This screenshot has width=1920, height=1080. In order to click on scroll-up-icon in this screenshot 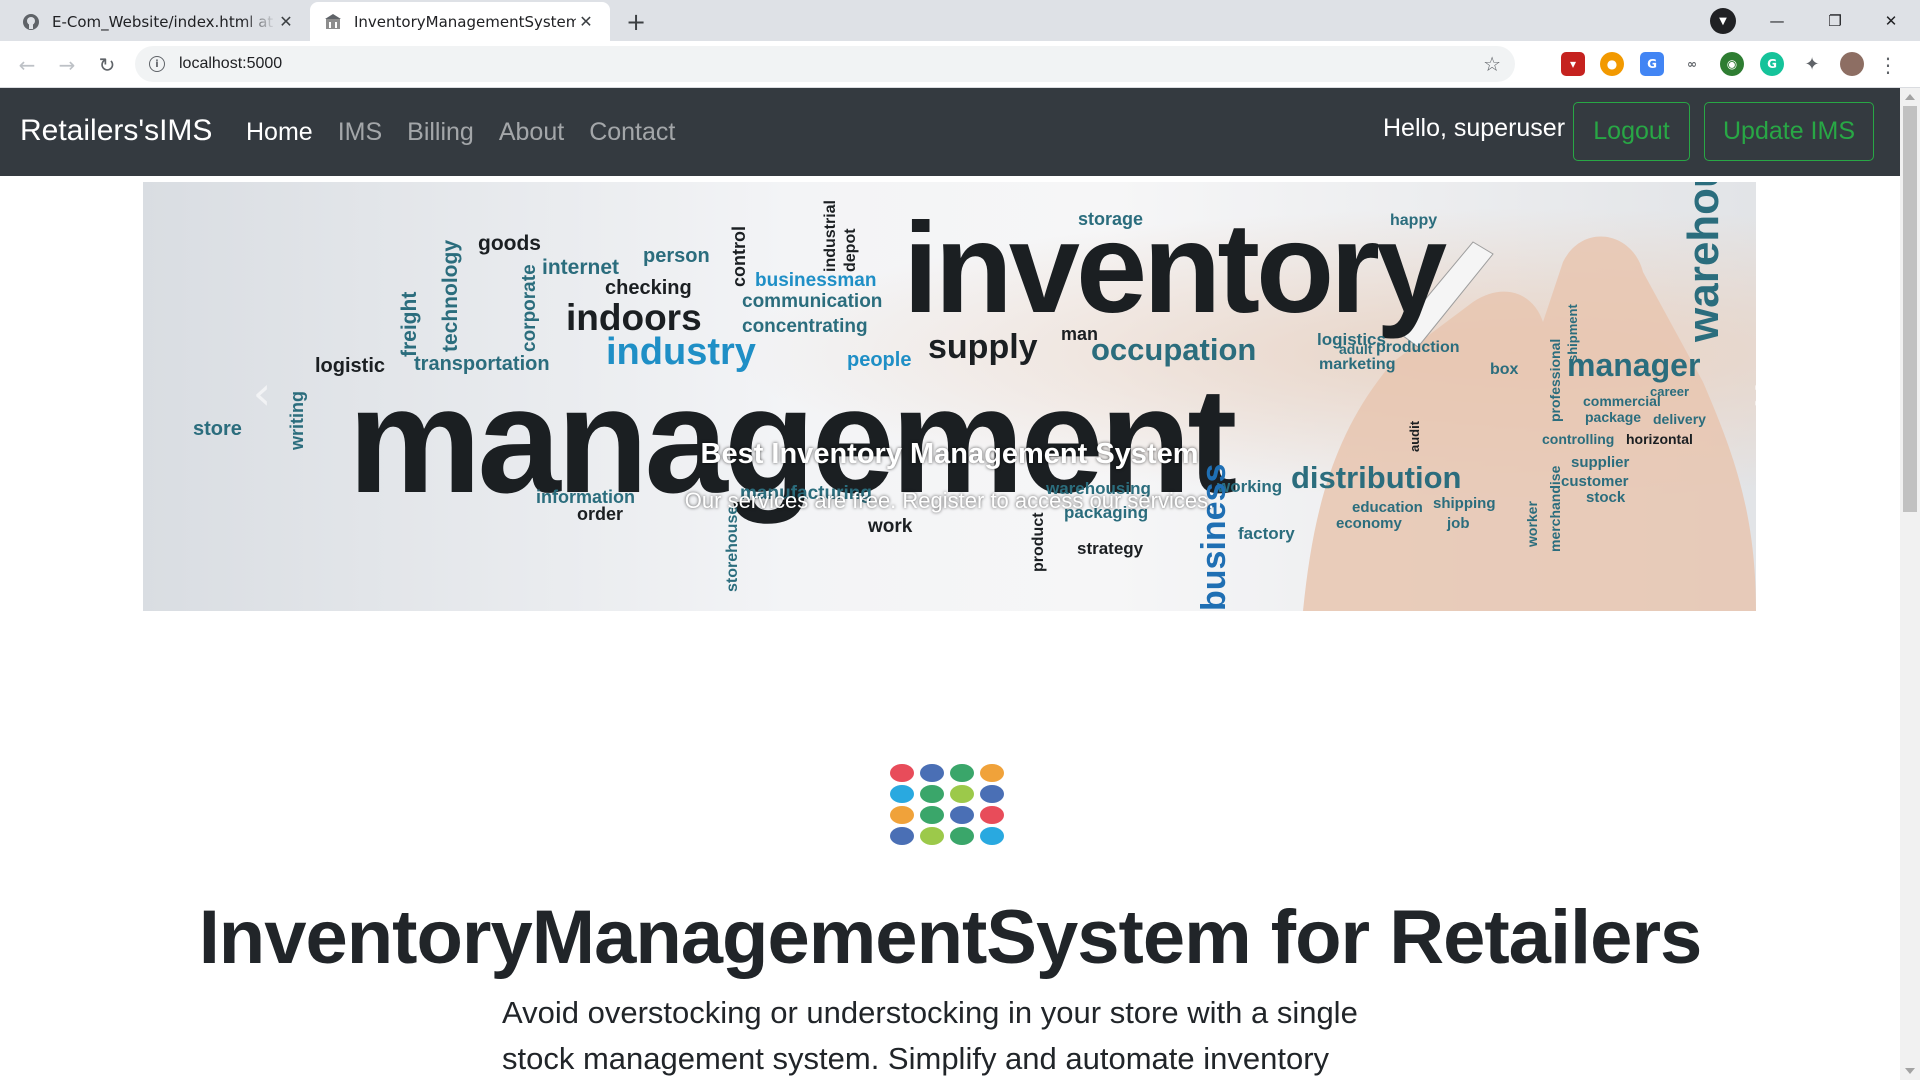, I will do `click(1910, 97)`.